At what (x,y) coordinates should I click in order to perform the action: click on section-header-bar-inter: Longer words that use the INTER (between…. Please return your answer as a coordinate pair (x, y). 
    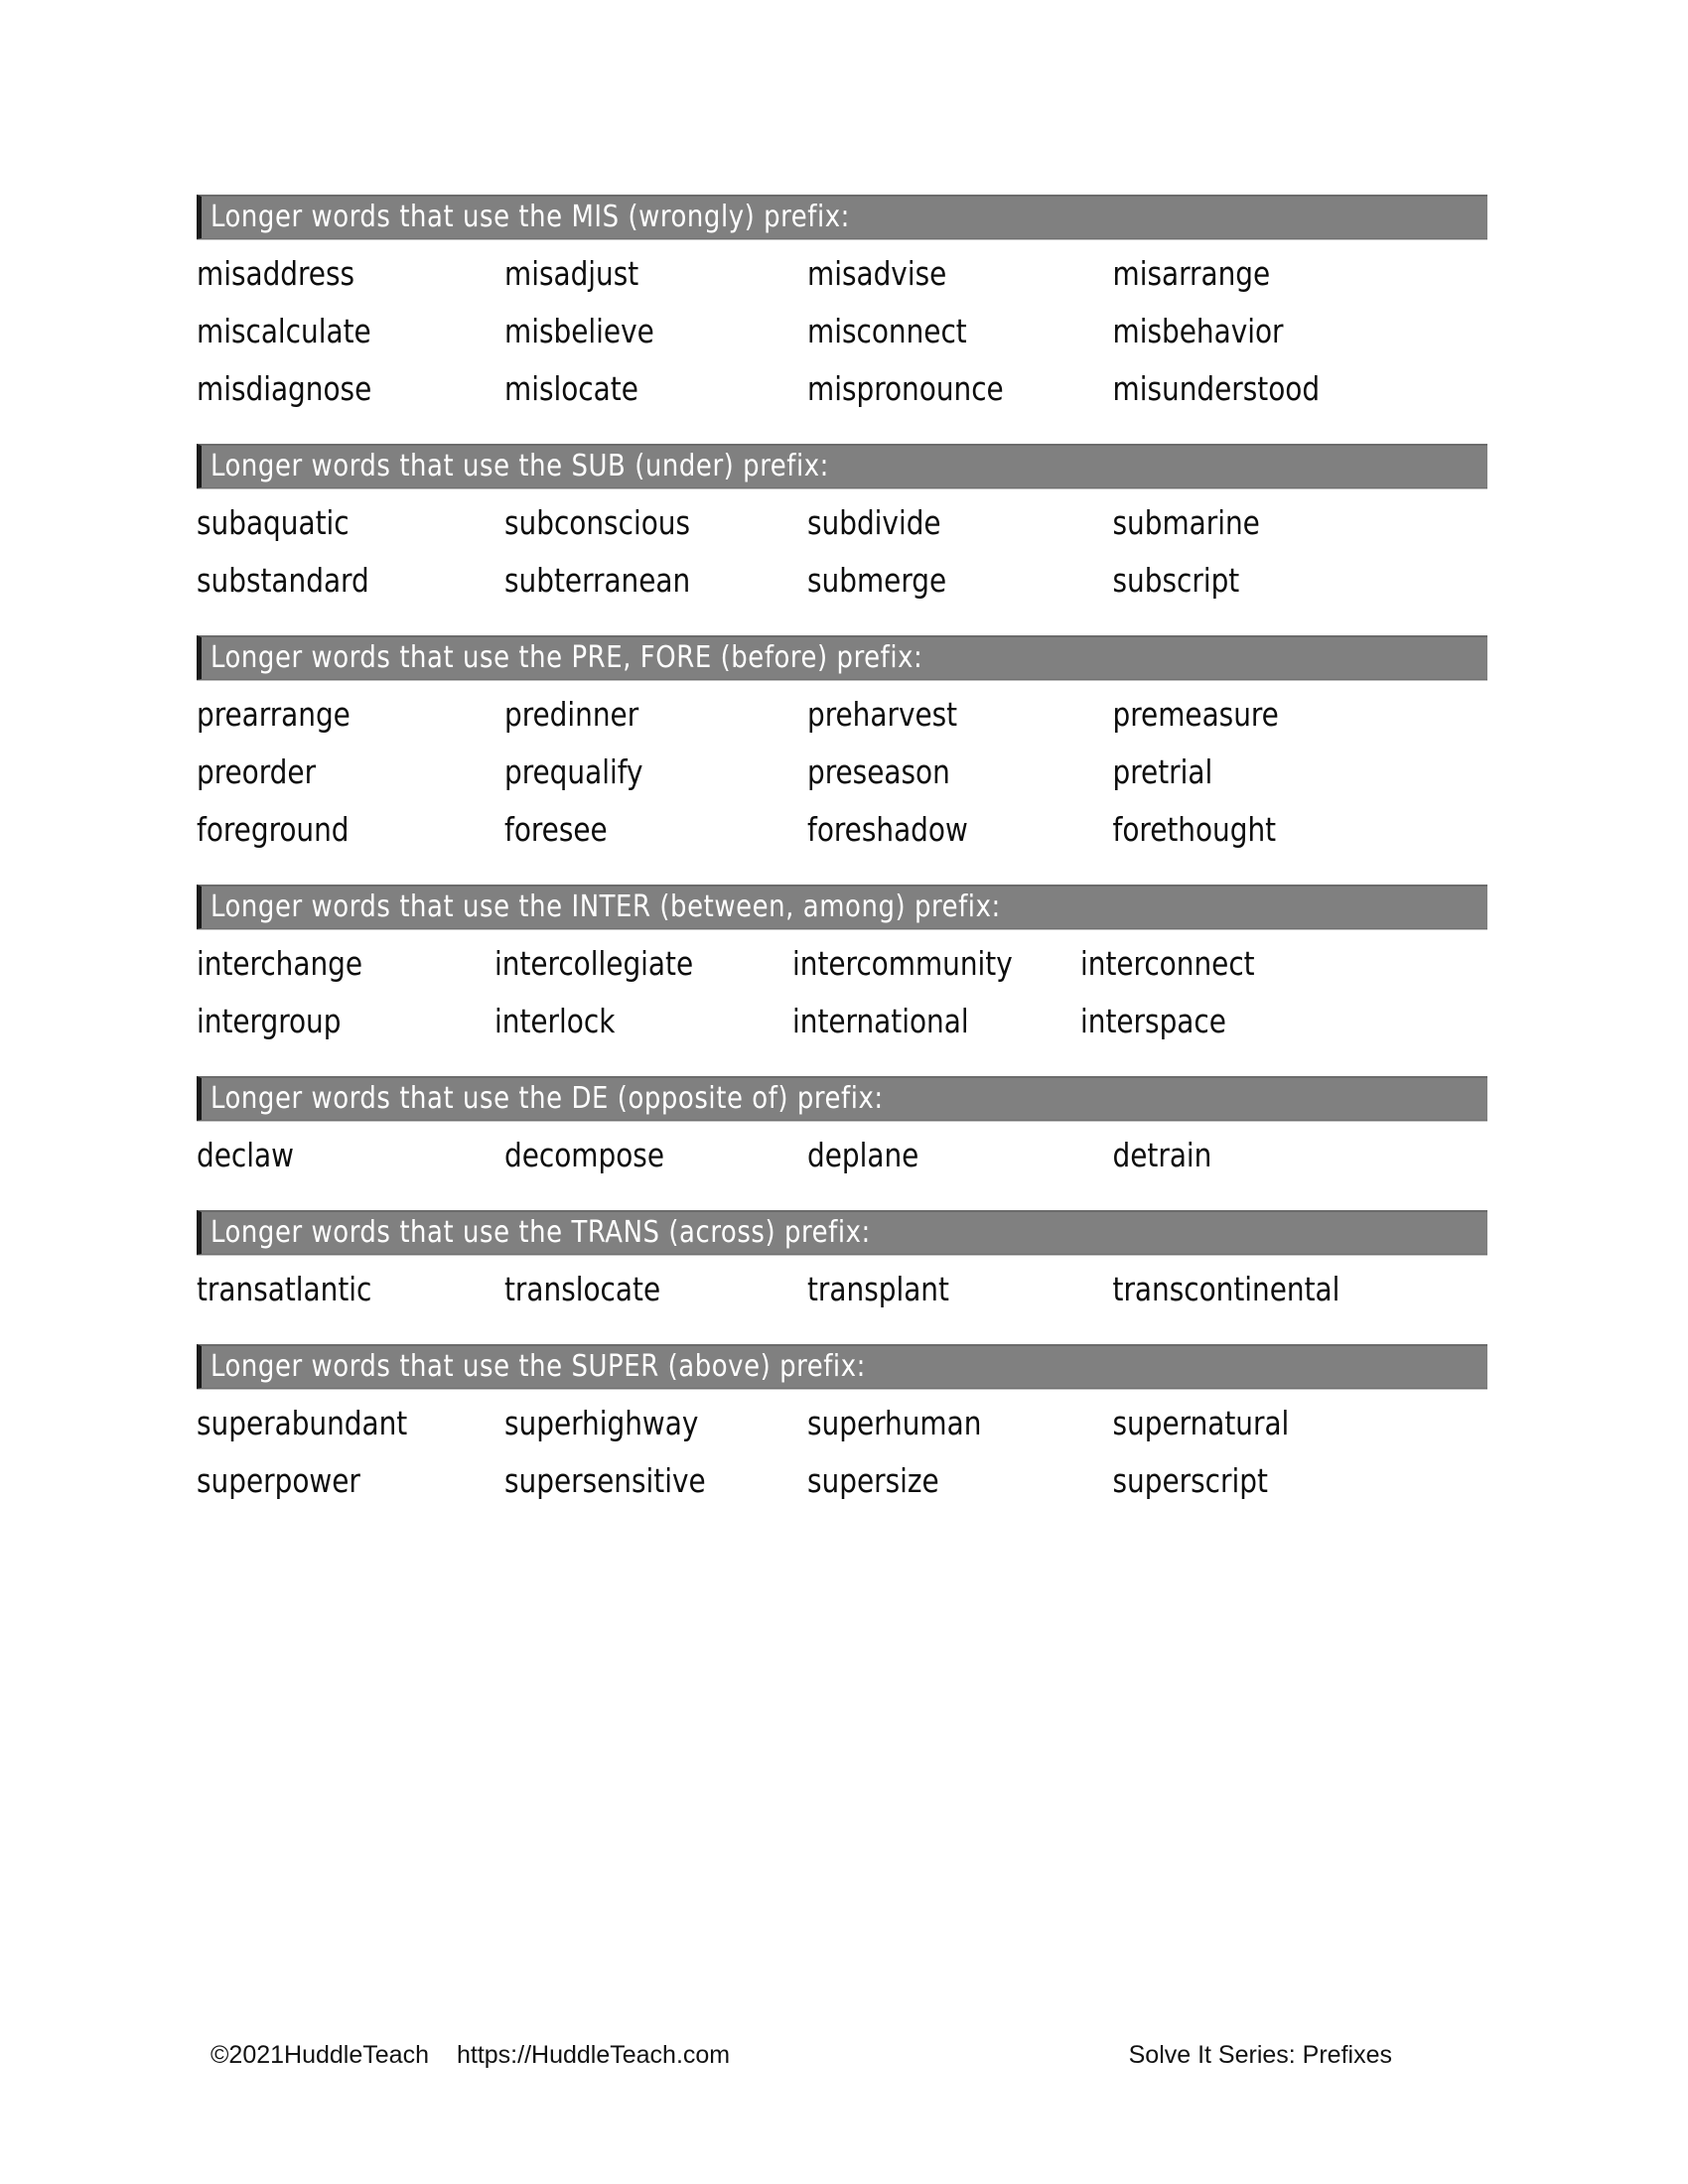
    Looking at the image, I should click on (842, 907).